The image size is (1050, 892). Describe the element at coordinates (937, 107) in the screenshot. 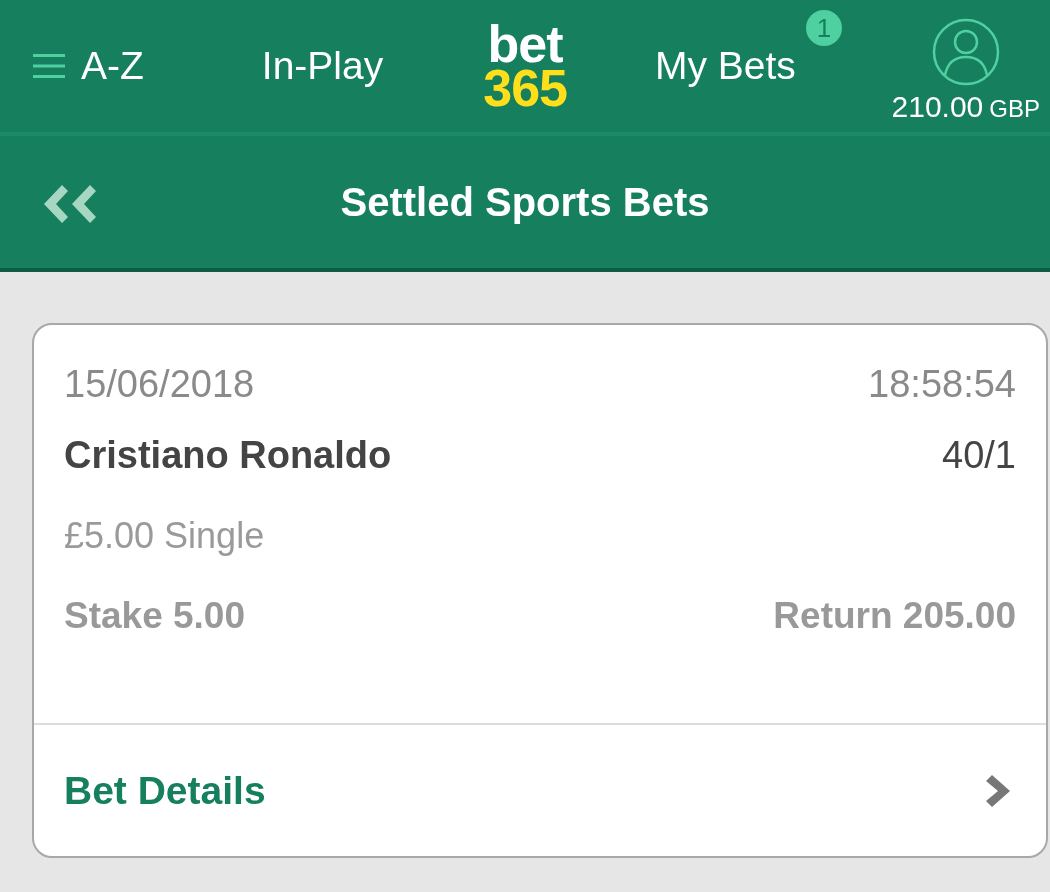

I see `balance-amount: 210.00` at that location.